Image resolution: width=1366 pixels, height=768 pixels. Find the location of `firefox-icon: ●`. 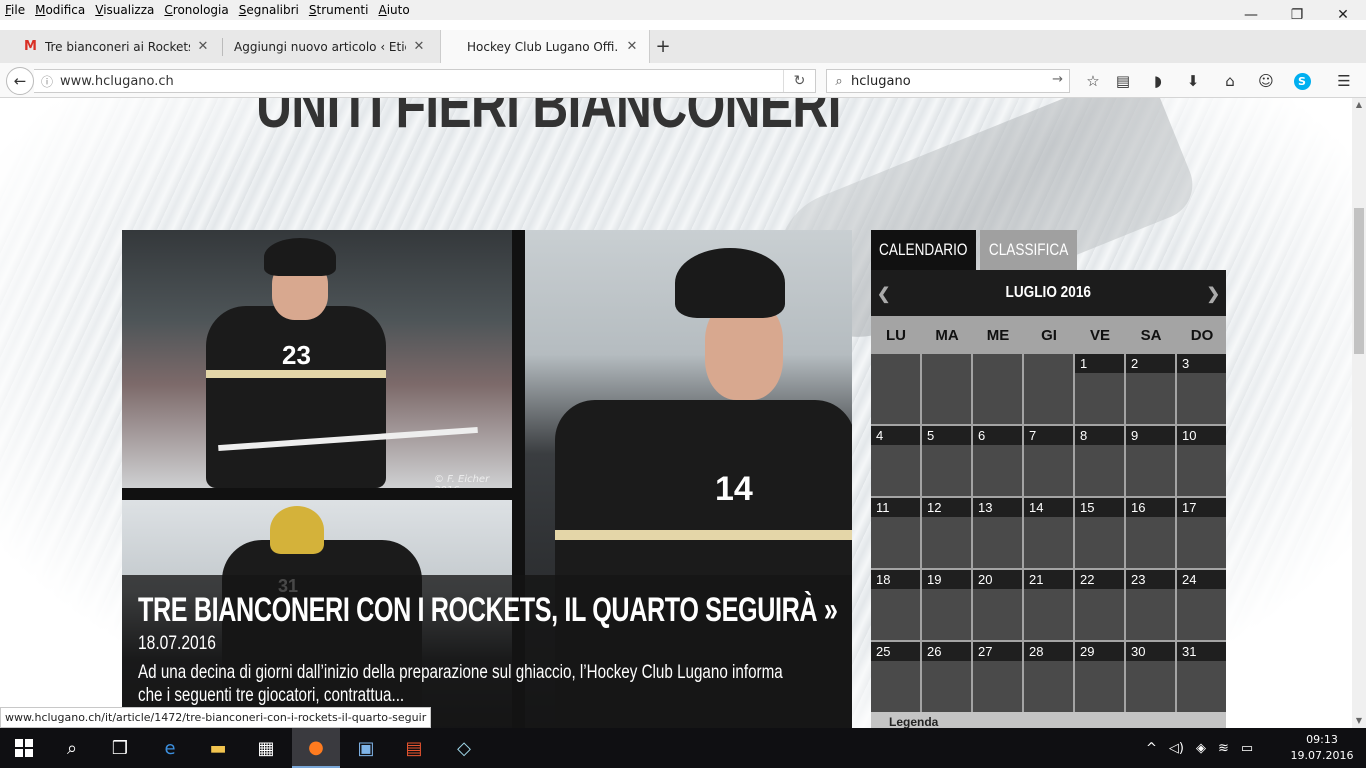

firefox-icon: ● is located at coordinates (316, 748).